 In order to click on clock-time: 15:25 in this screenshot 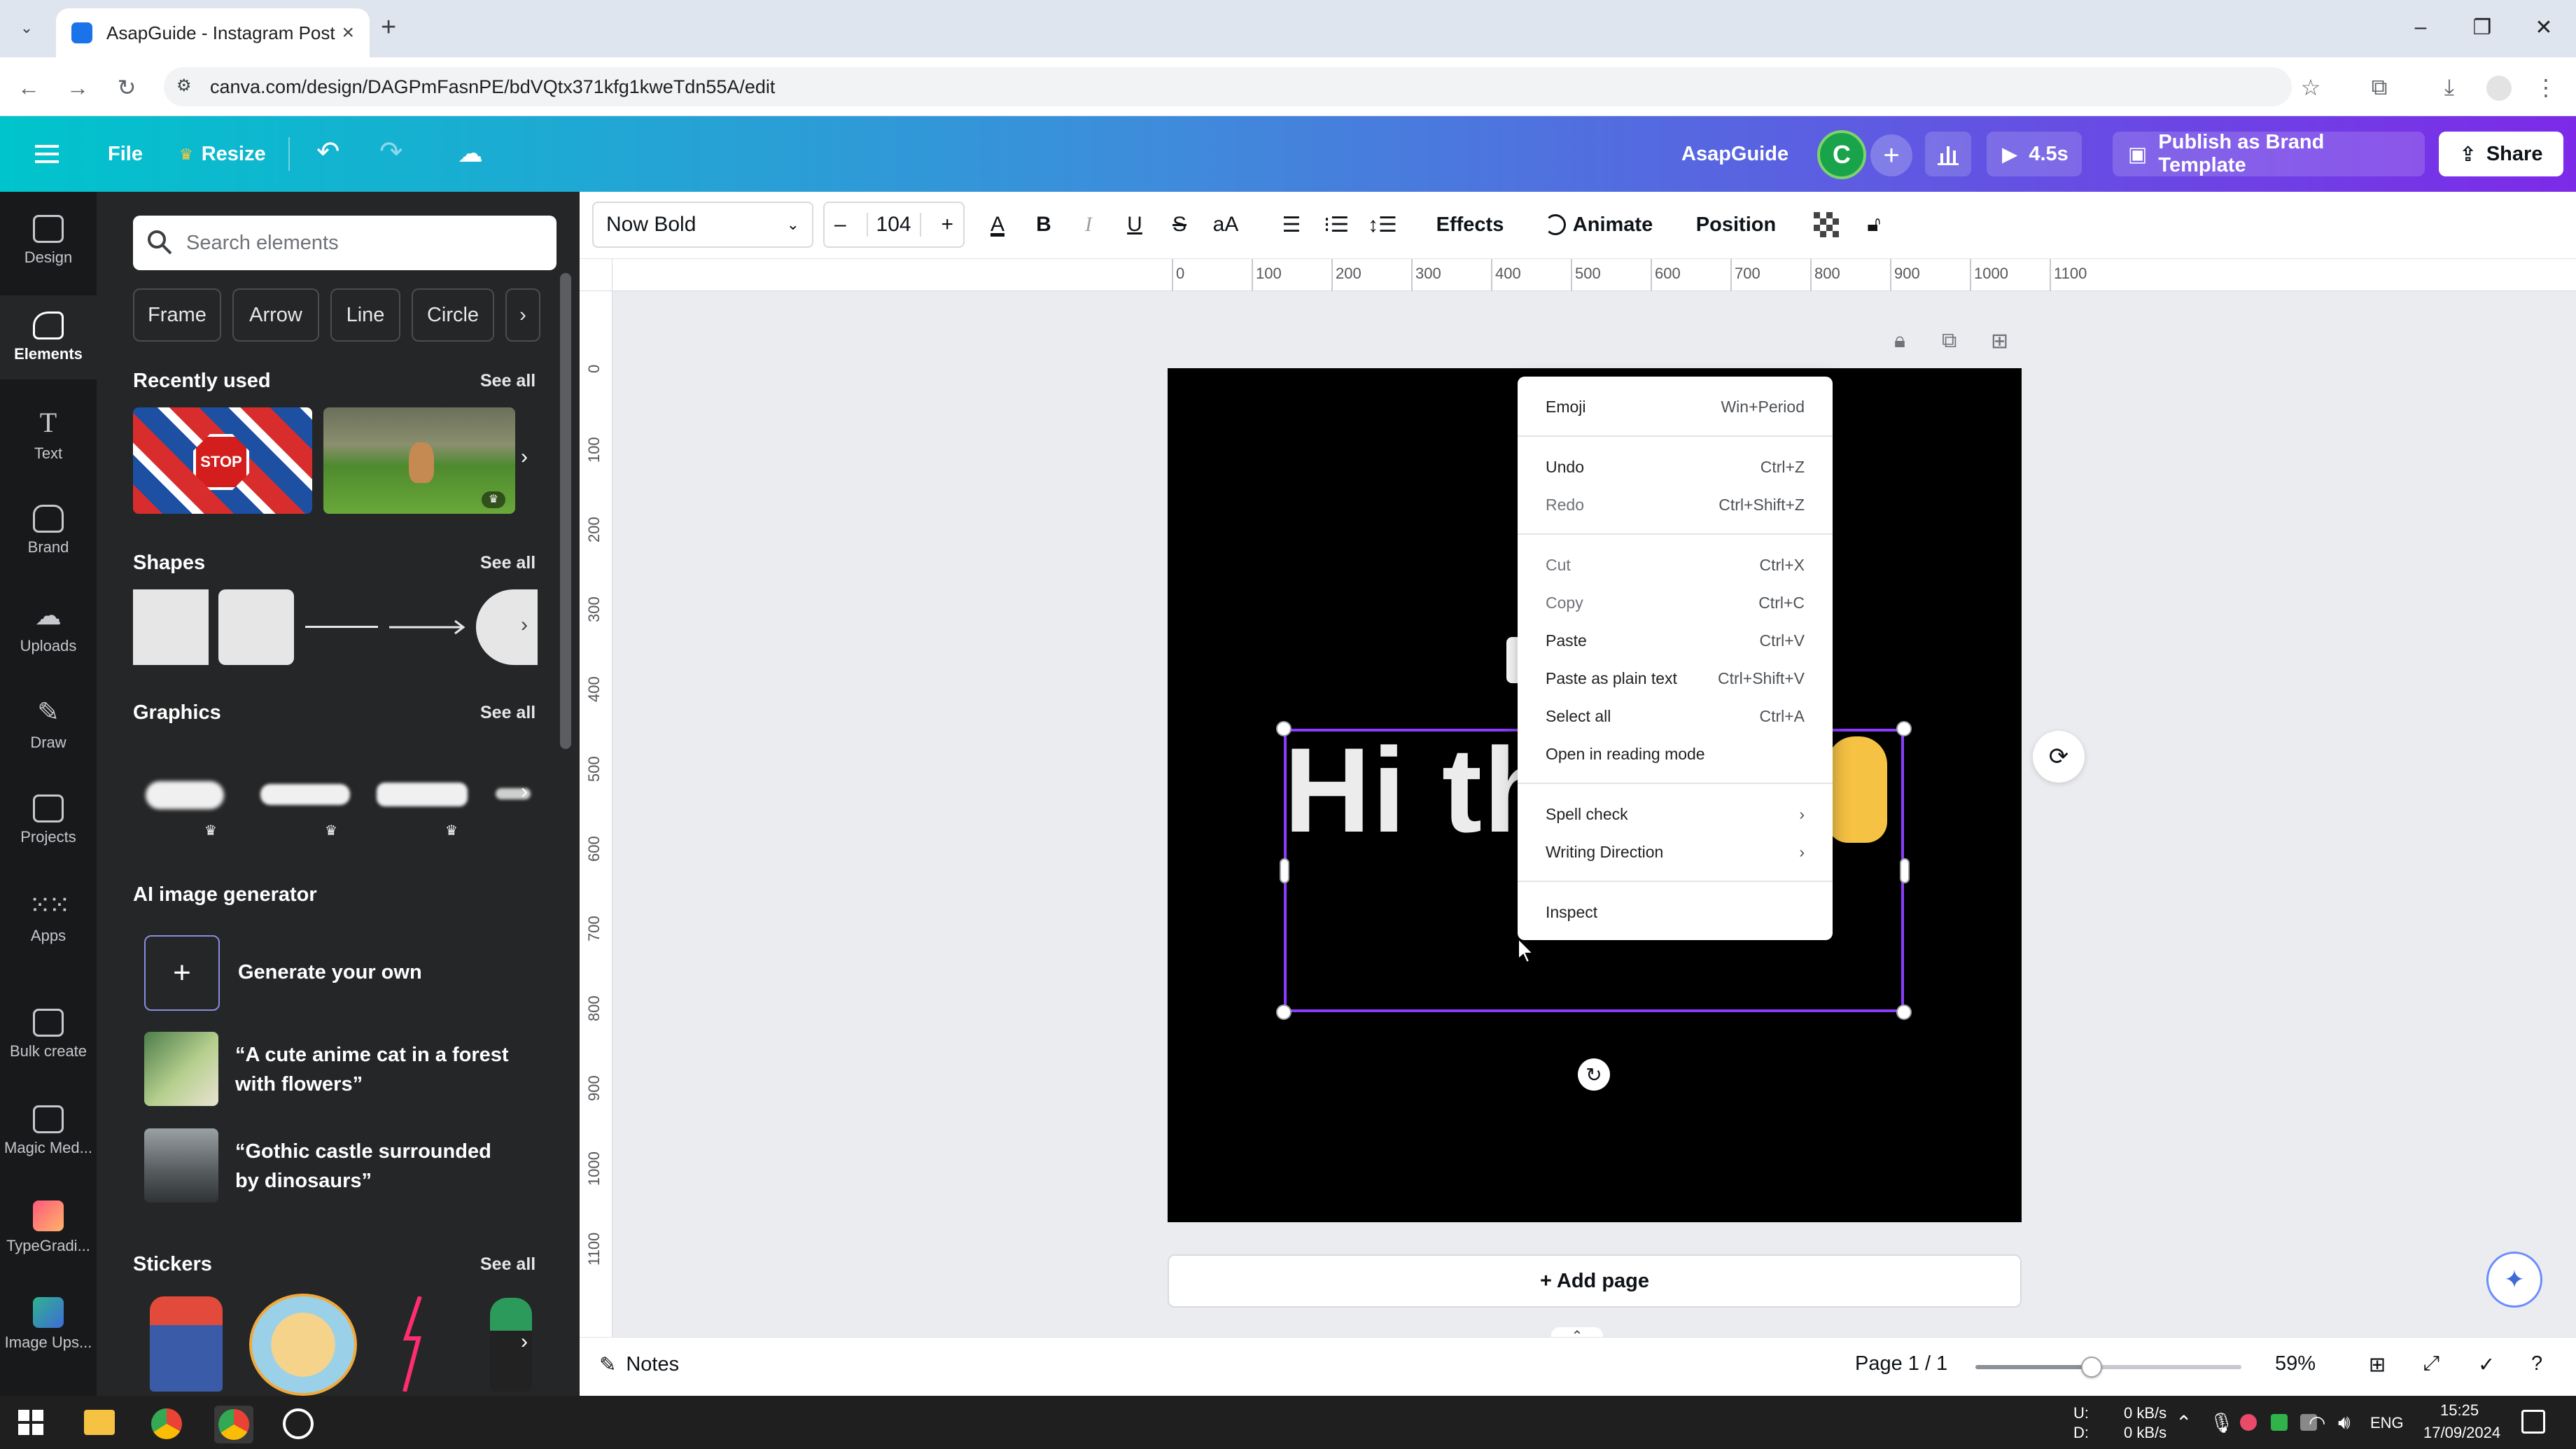, I will do `click(2459, 1410)`.